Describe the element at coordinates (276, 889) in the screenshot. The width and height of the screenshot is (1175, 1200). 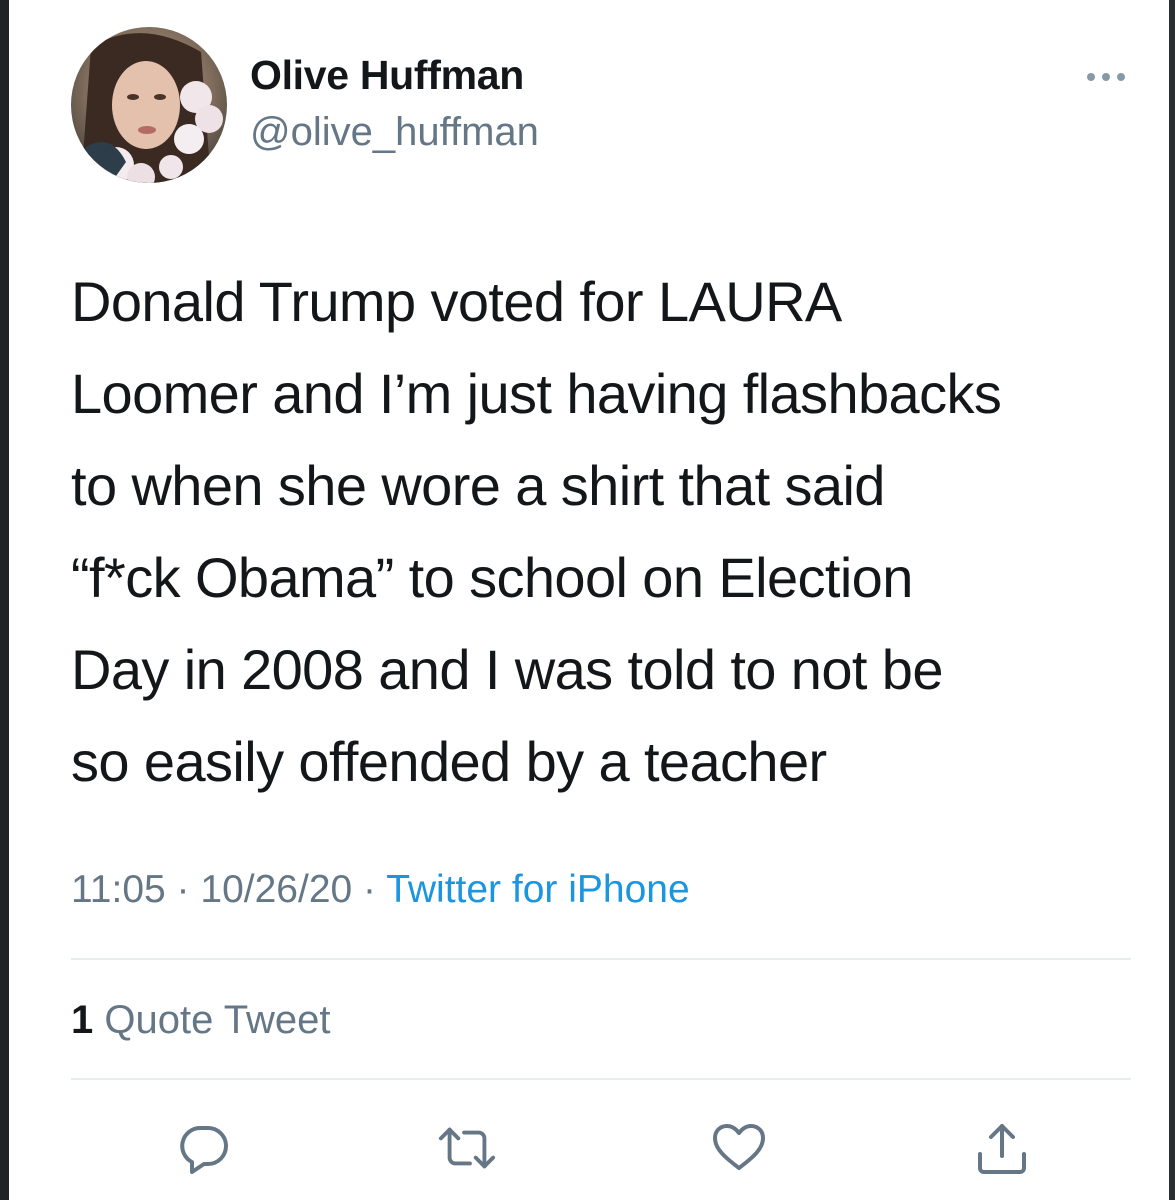
I see `tweet-date: 10/26/20` at that location.